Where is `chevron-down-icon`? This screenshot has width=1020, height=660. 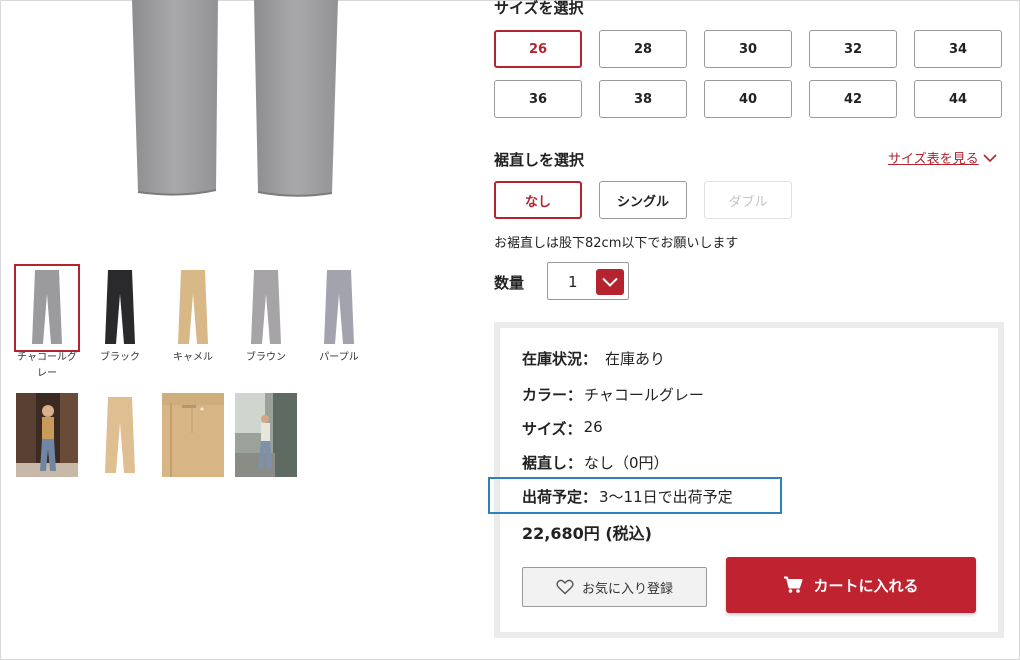
chevron-down-icon is located at coordinates (990, 157).